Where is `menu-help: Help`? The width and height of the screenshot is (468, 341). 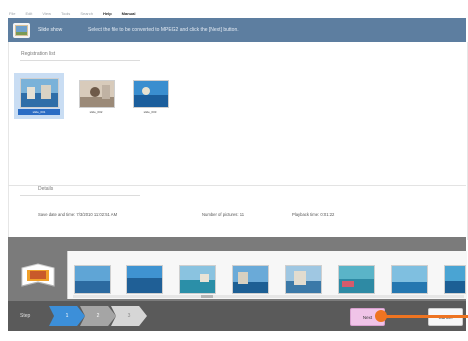
menu-help: Help is located at coordinates (107, 13).